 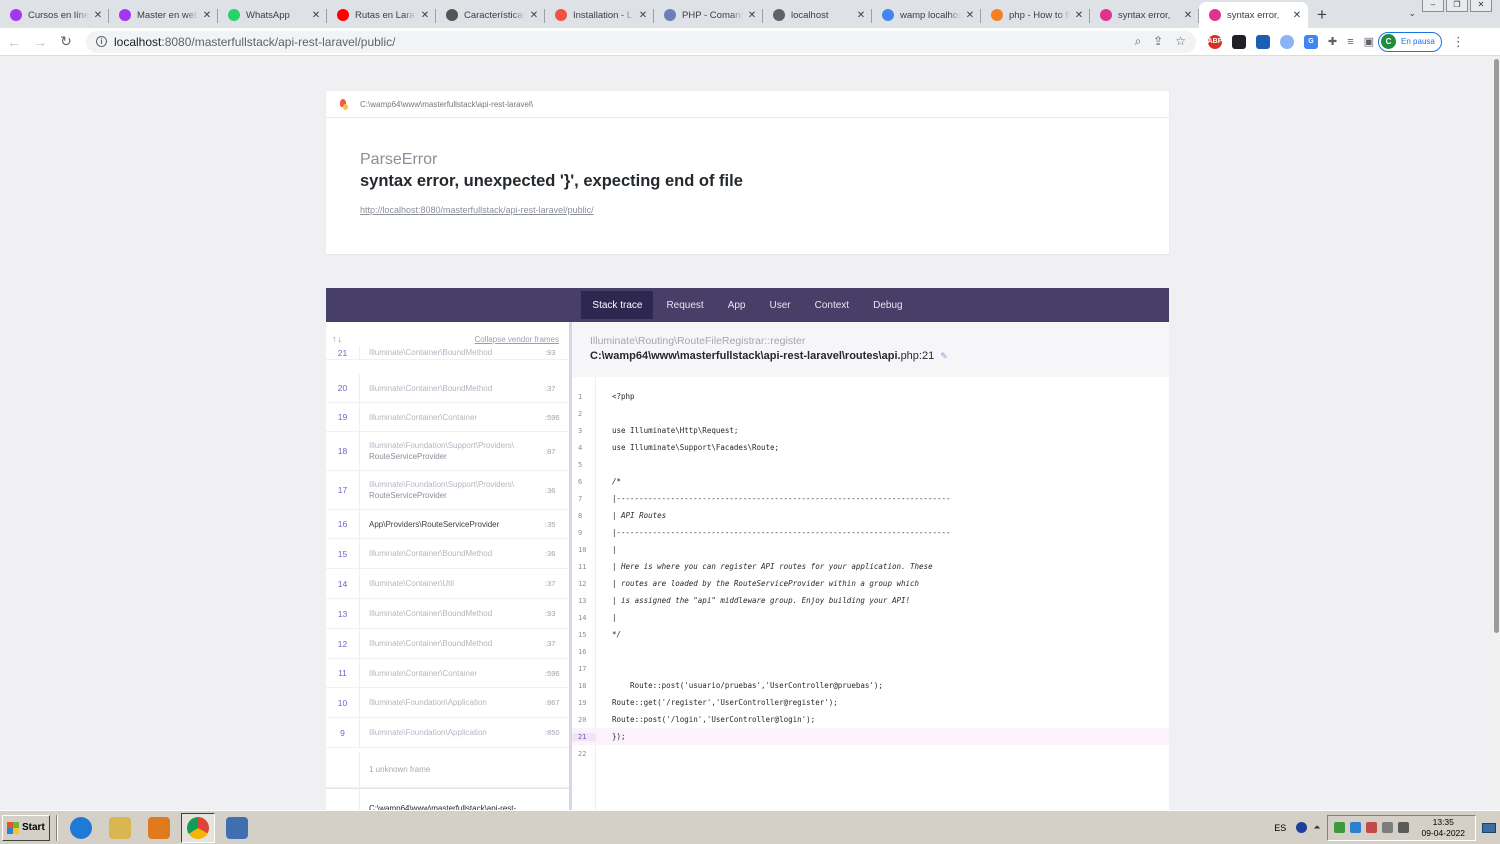 I want to click on stack-tab-stack-trace: Stack trace, so click(x=617, y=305).